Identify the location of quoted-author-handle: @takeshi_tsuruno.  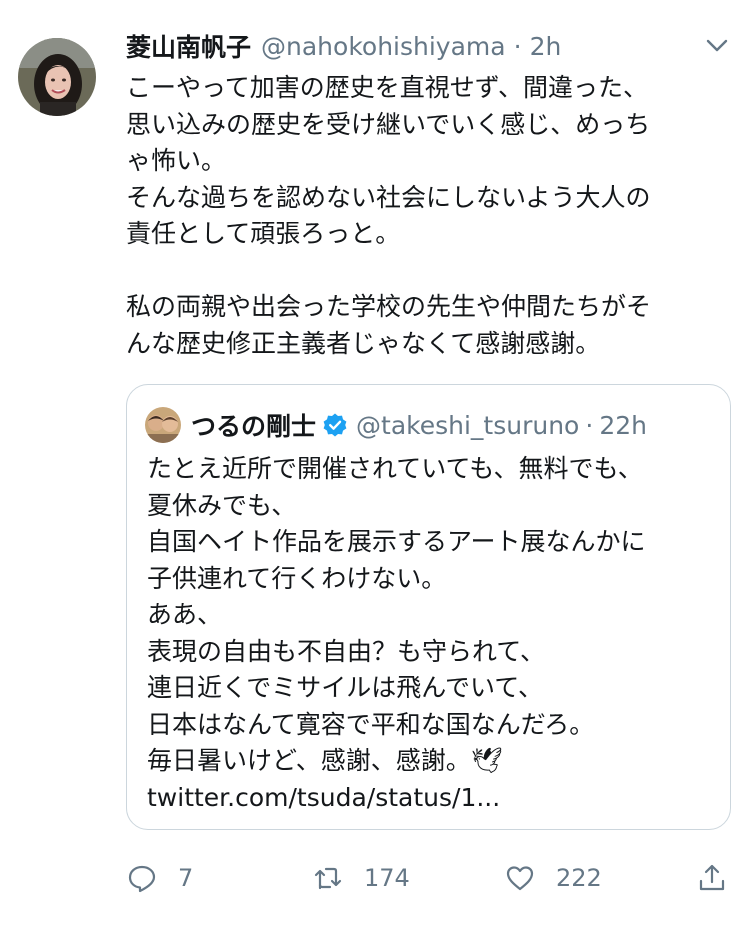
(468, 425).